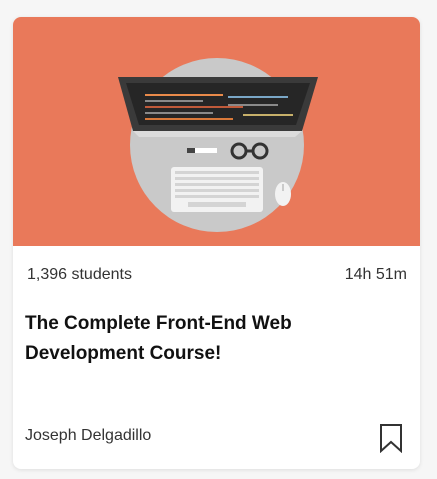 The image size is (437, 479). I want to click on bookmark-icon, so click(391, 439).